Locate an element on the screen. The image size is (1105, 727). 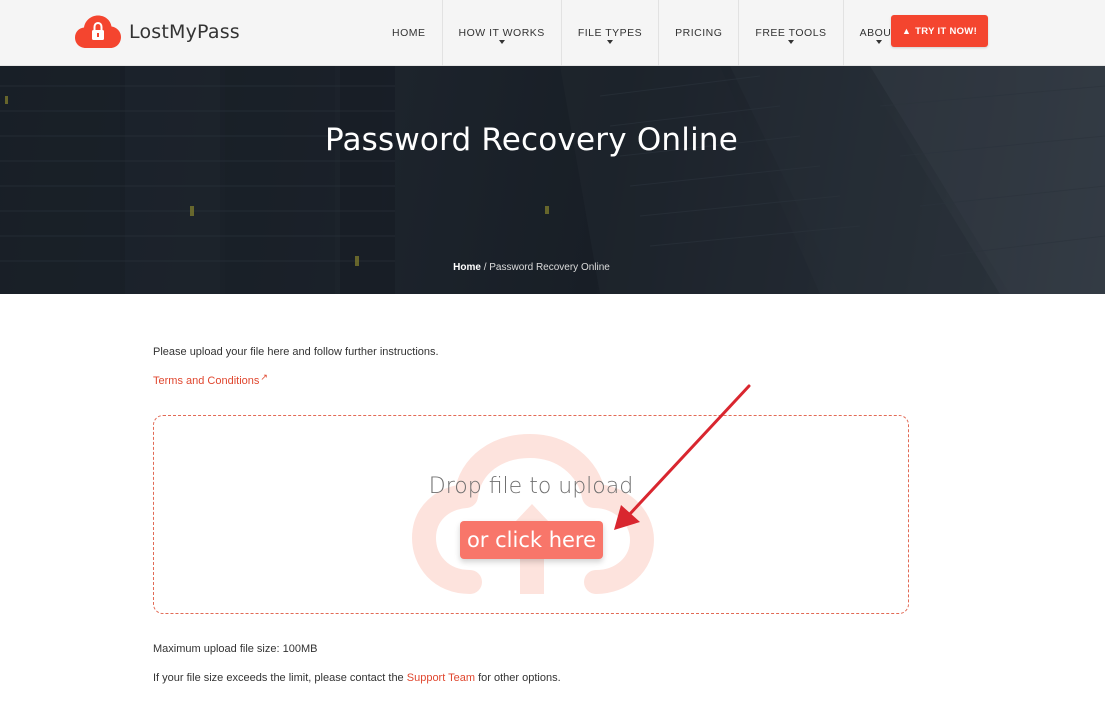
nav-pricing: PRICING is located at coordinates (698, 33).